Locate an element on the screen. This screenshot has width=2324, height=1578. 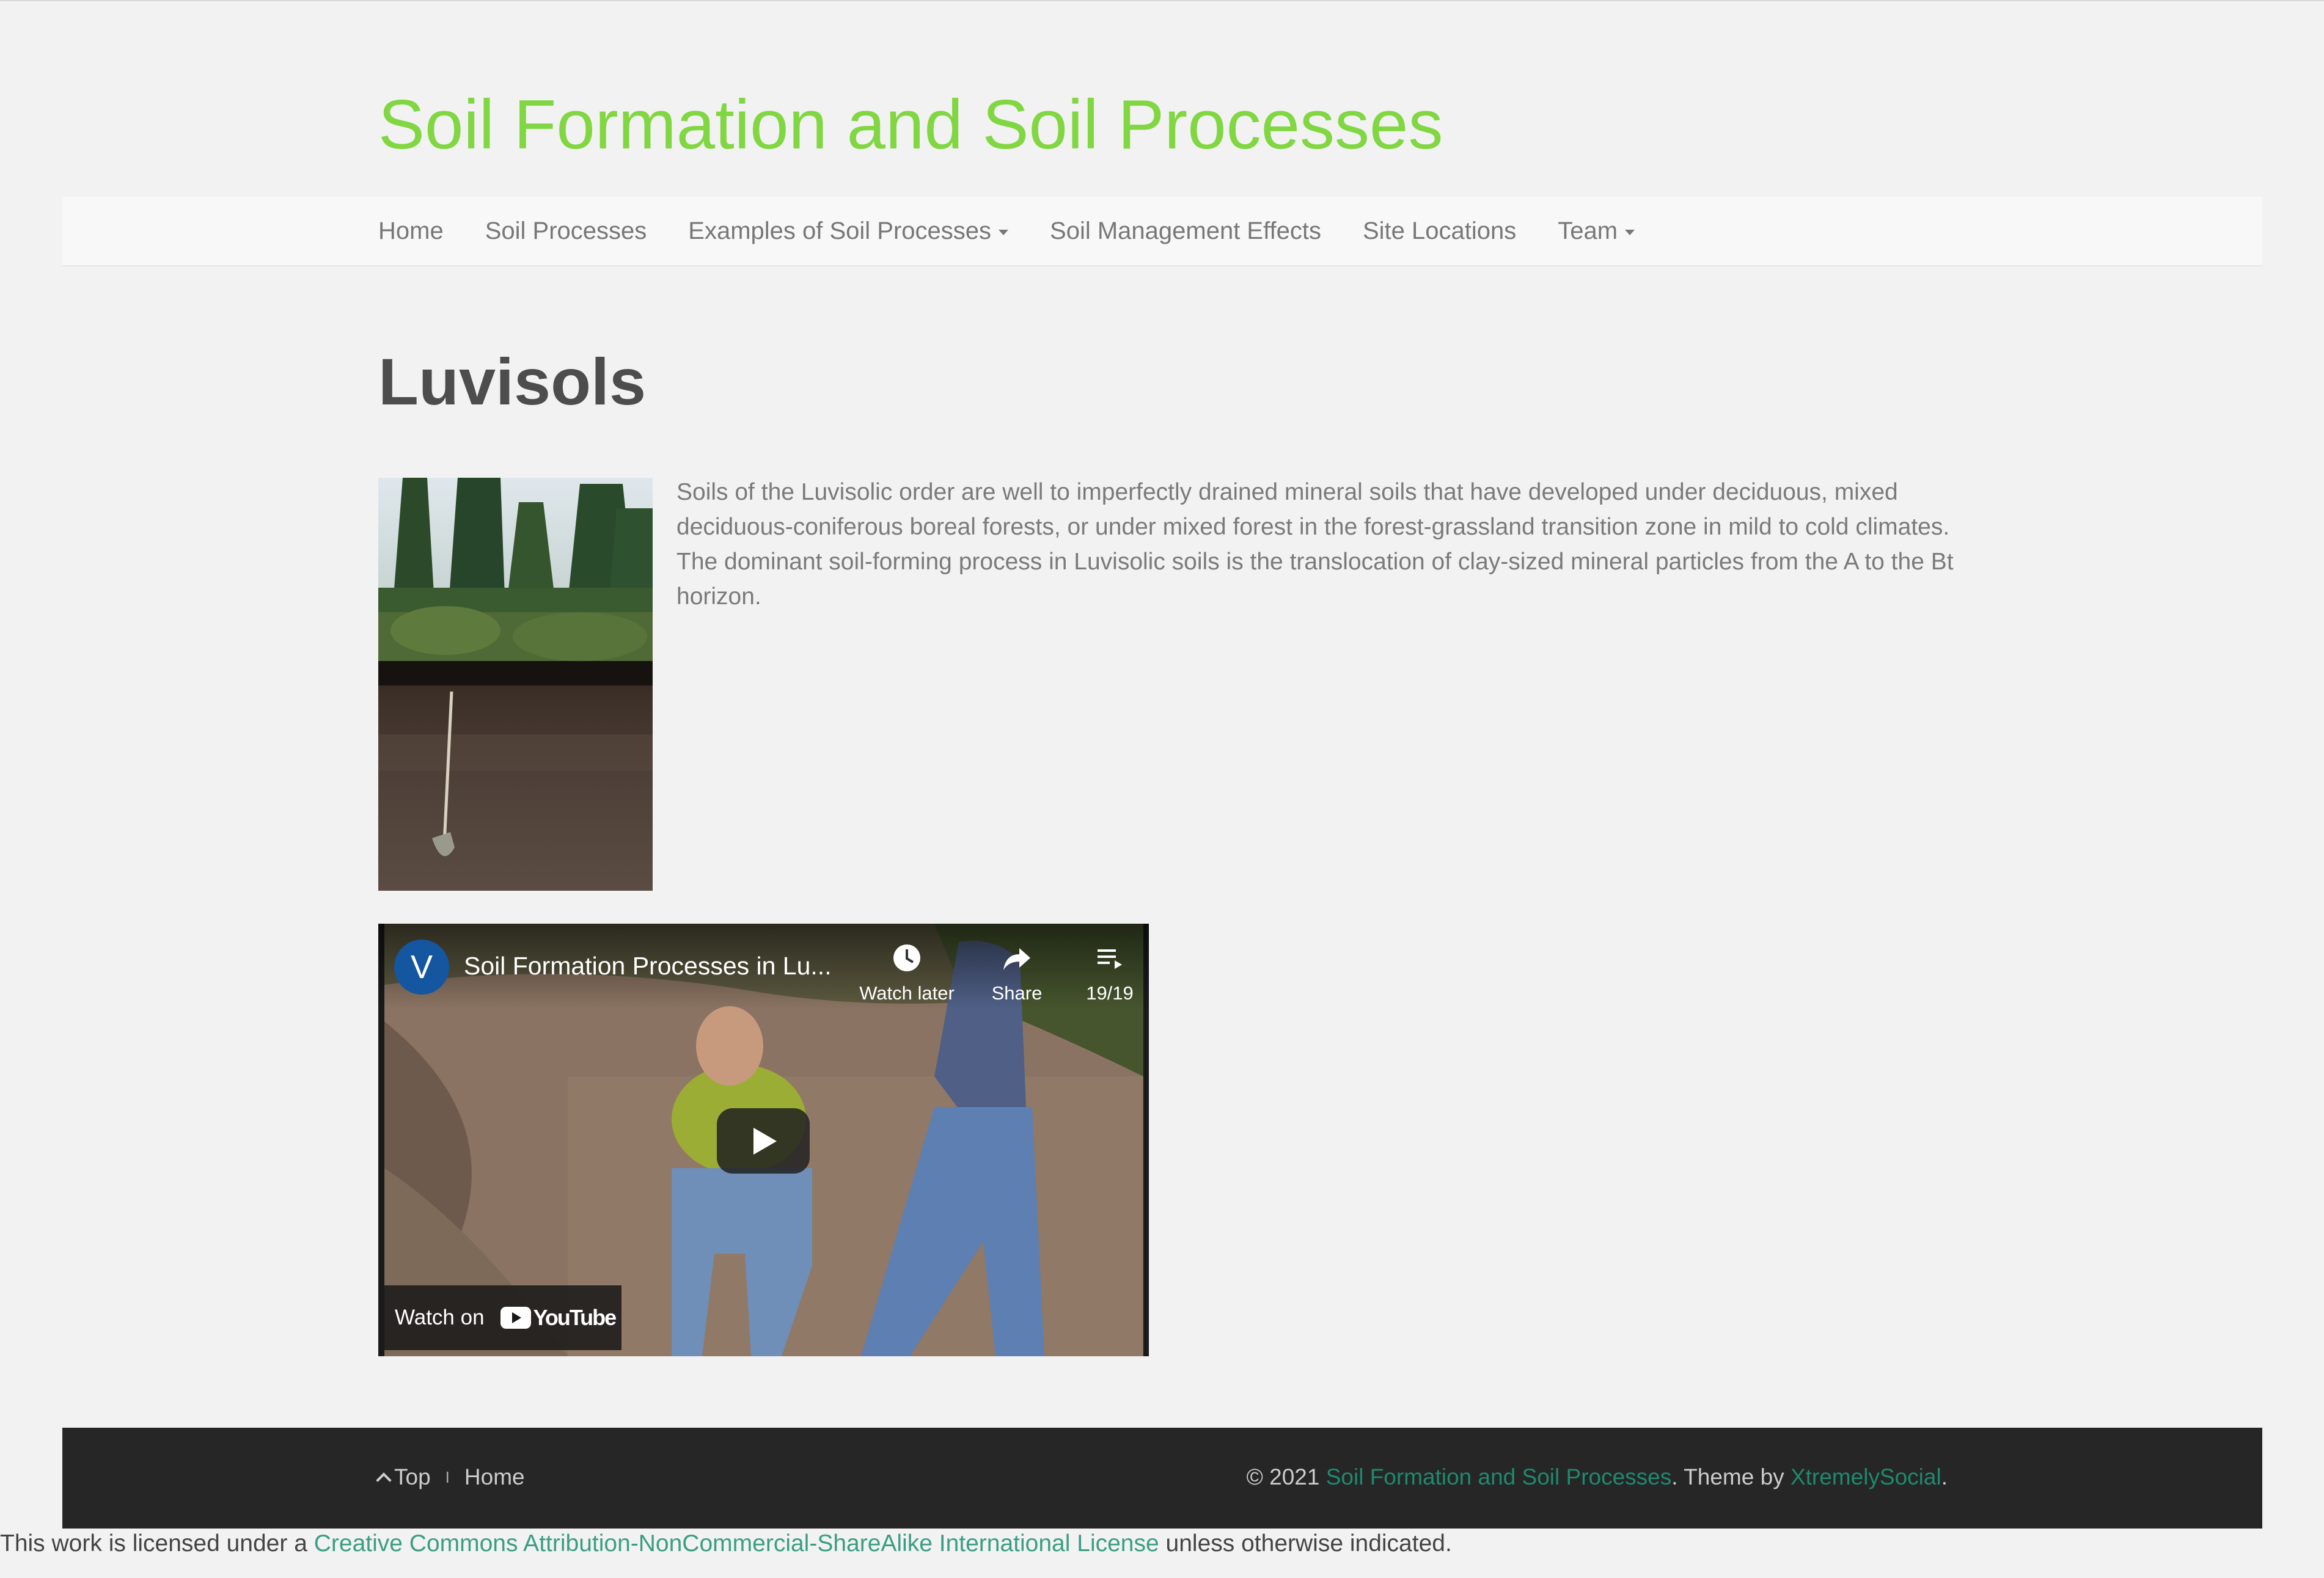
chevron-up-icon is located at coordinates (384, 1480).